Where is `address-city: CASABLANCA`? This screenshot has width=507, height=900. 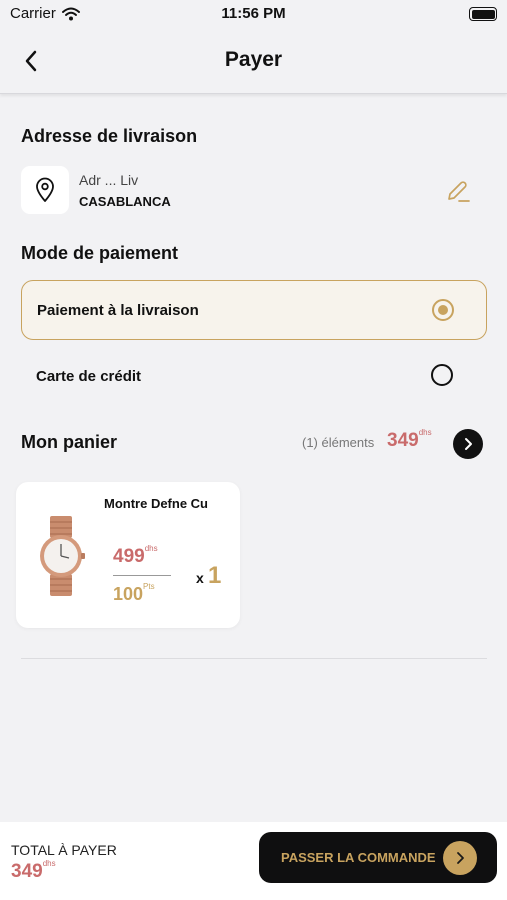 address-city: CASABLANCA is located at coordinates (125, 201).